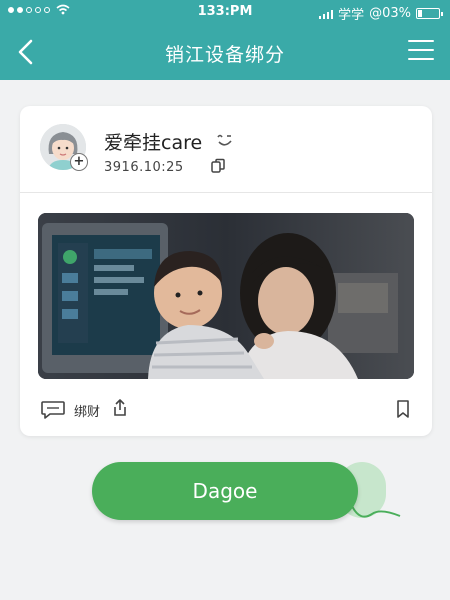  What do you see at coordinates (403, 409) in the screenshot?
I see `bookmark-icon` at bounding box center [403, 409].